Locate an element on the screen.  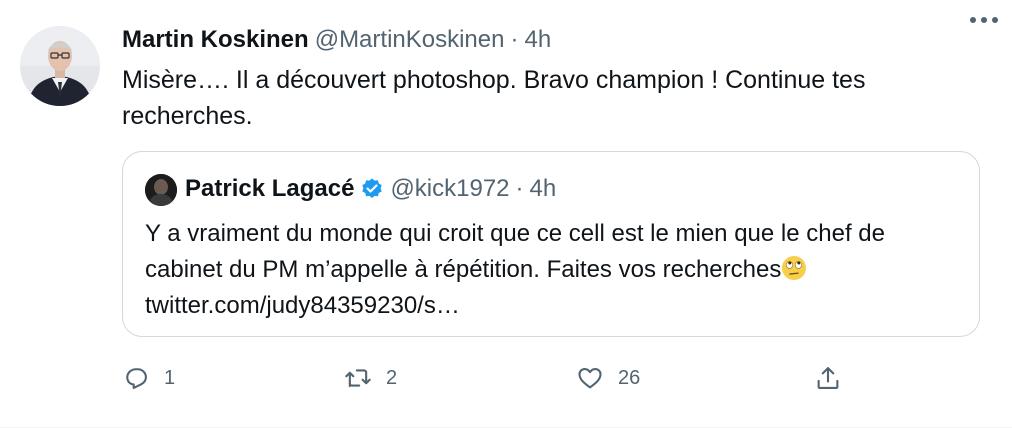
verified-badge-icon is located at coordinates (372, 189).